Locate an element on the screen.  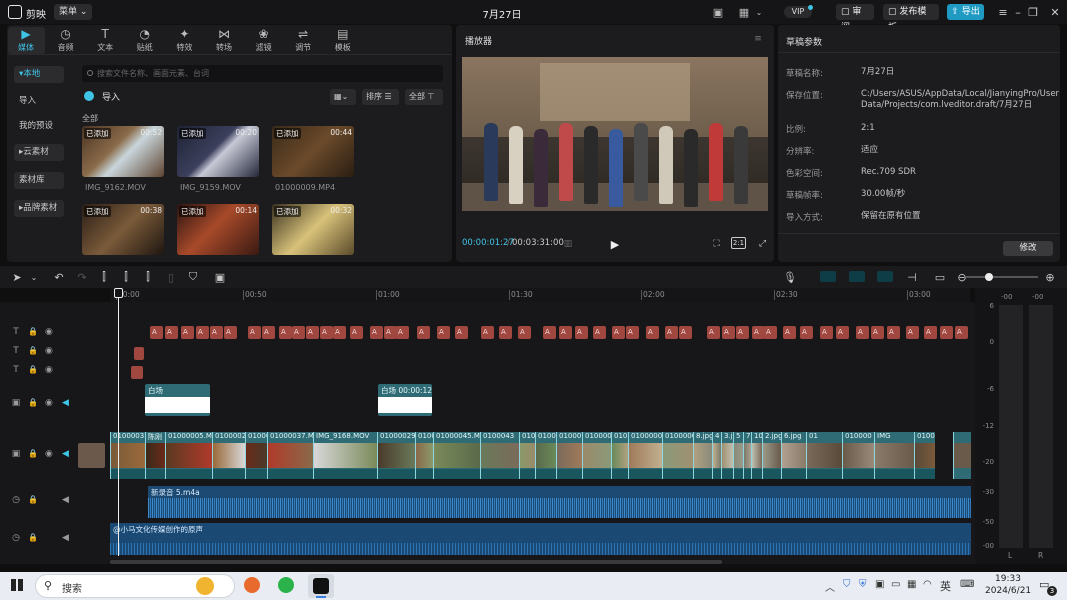
input-language: 英 is located at coordinates (945, 586).